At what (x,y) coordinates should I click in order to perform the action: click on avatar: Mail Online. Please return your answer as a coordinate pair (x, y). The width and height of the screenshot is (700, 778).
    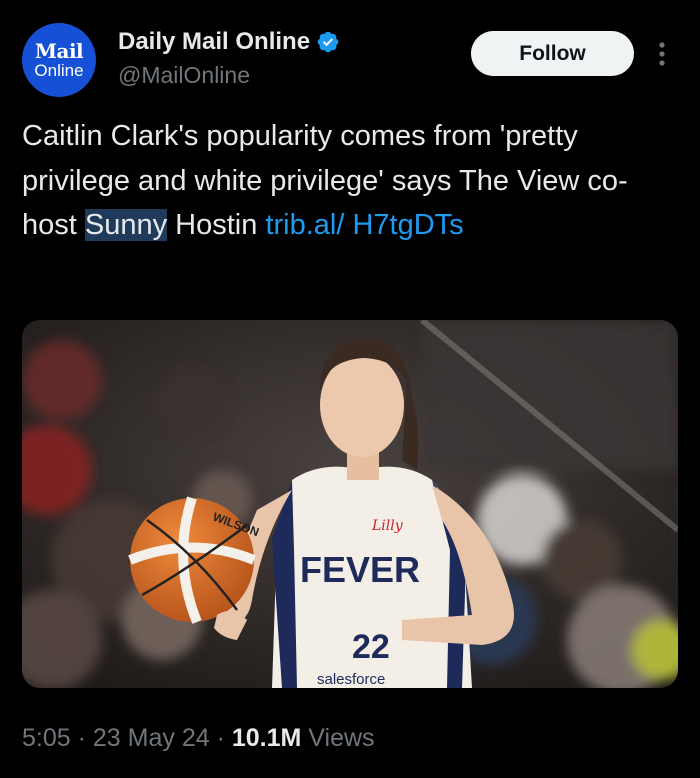
    Looking at the image, I should click on (59, 60).